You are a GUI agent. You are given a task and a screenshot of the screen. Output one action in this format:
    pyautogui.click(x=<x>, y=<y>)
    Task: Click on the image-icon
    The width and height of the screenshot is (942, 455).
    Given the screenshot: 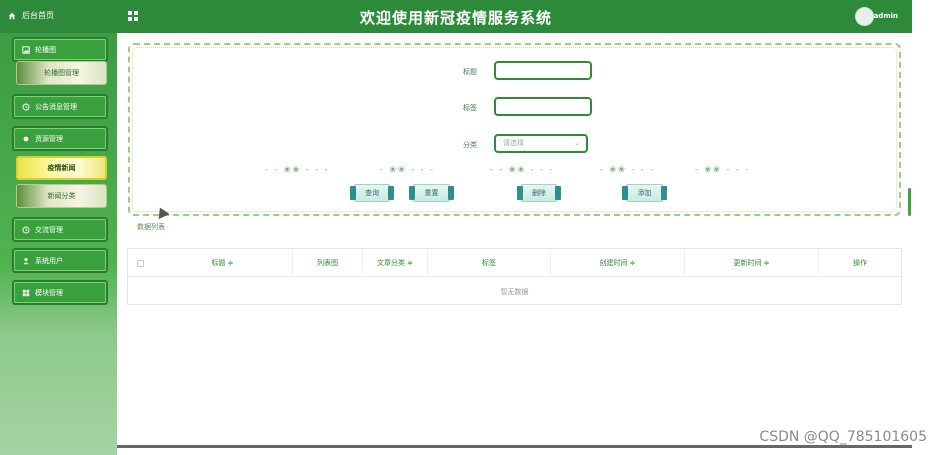 What is the action you would take?
    pyautogui.click(x=26, y=49)
    